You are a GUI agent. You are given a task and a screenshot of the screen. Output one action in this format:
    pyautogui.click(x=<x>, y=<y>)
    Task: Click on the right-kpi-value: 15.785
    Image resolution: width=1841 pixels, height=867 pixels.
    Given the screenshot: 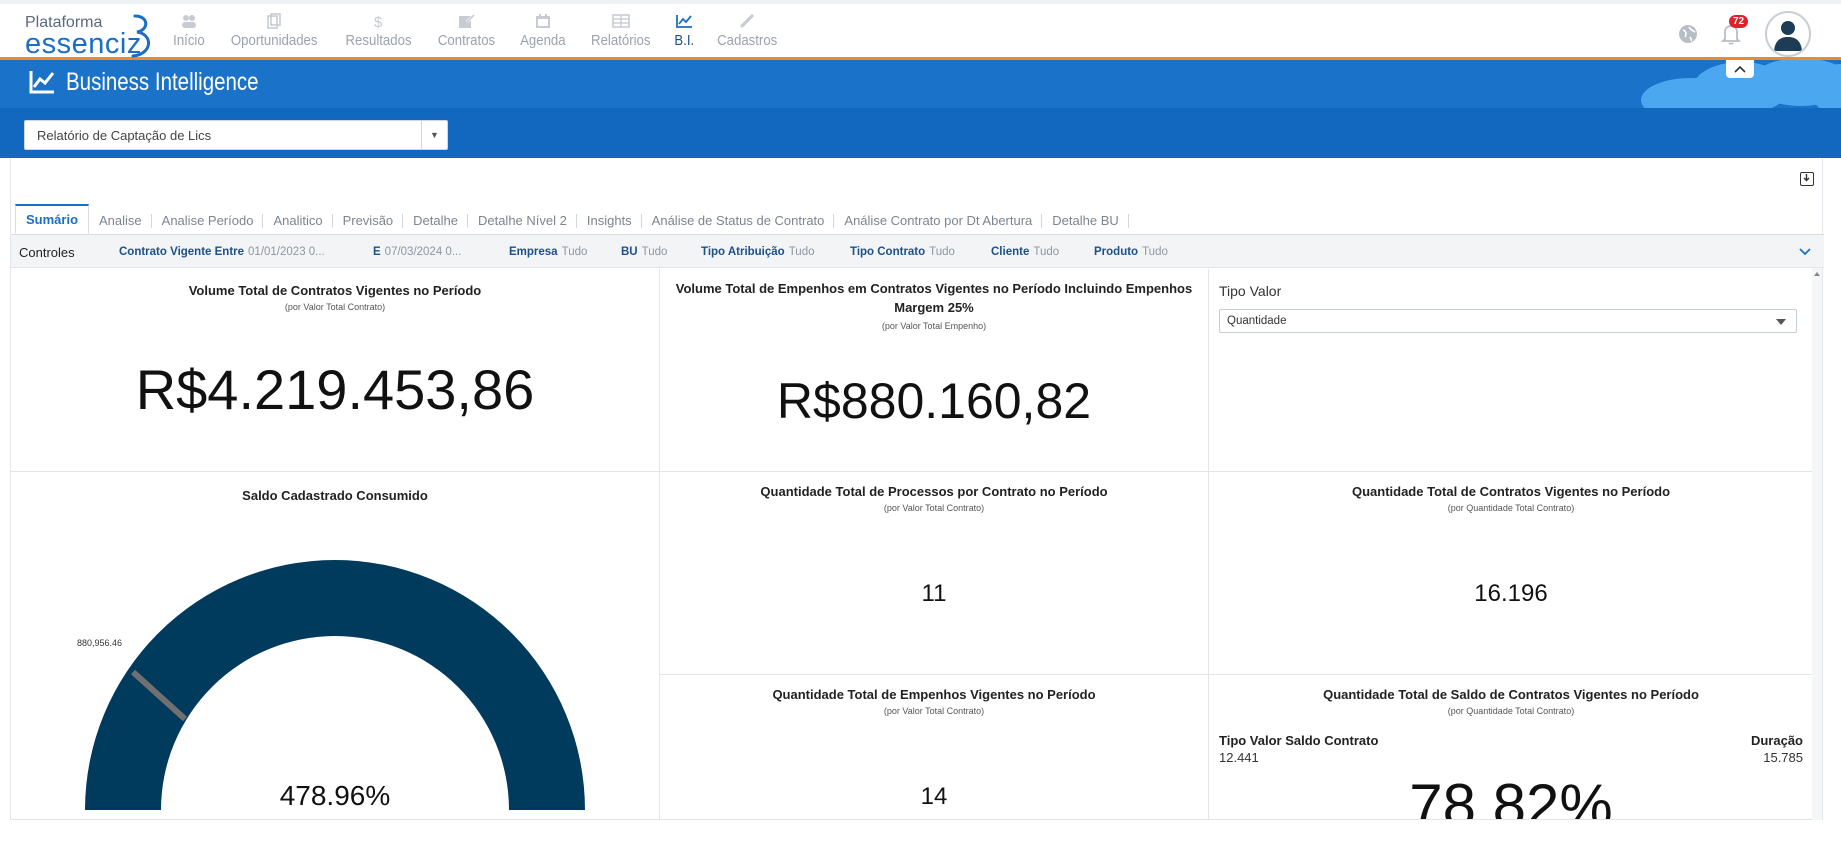 What is the action you would take?
    pyautogui.click(x=1783, y=757)
    